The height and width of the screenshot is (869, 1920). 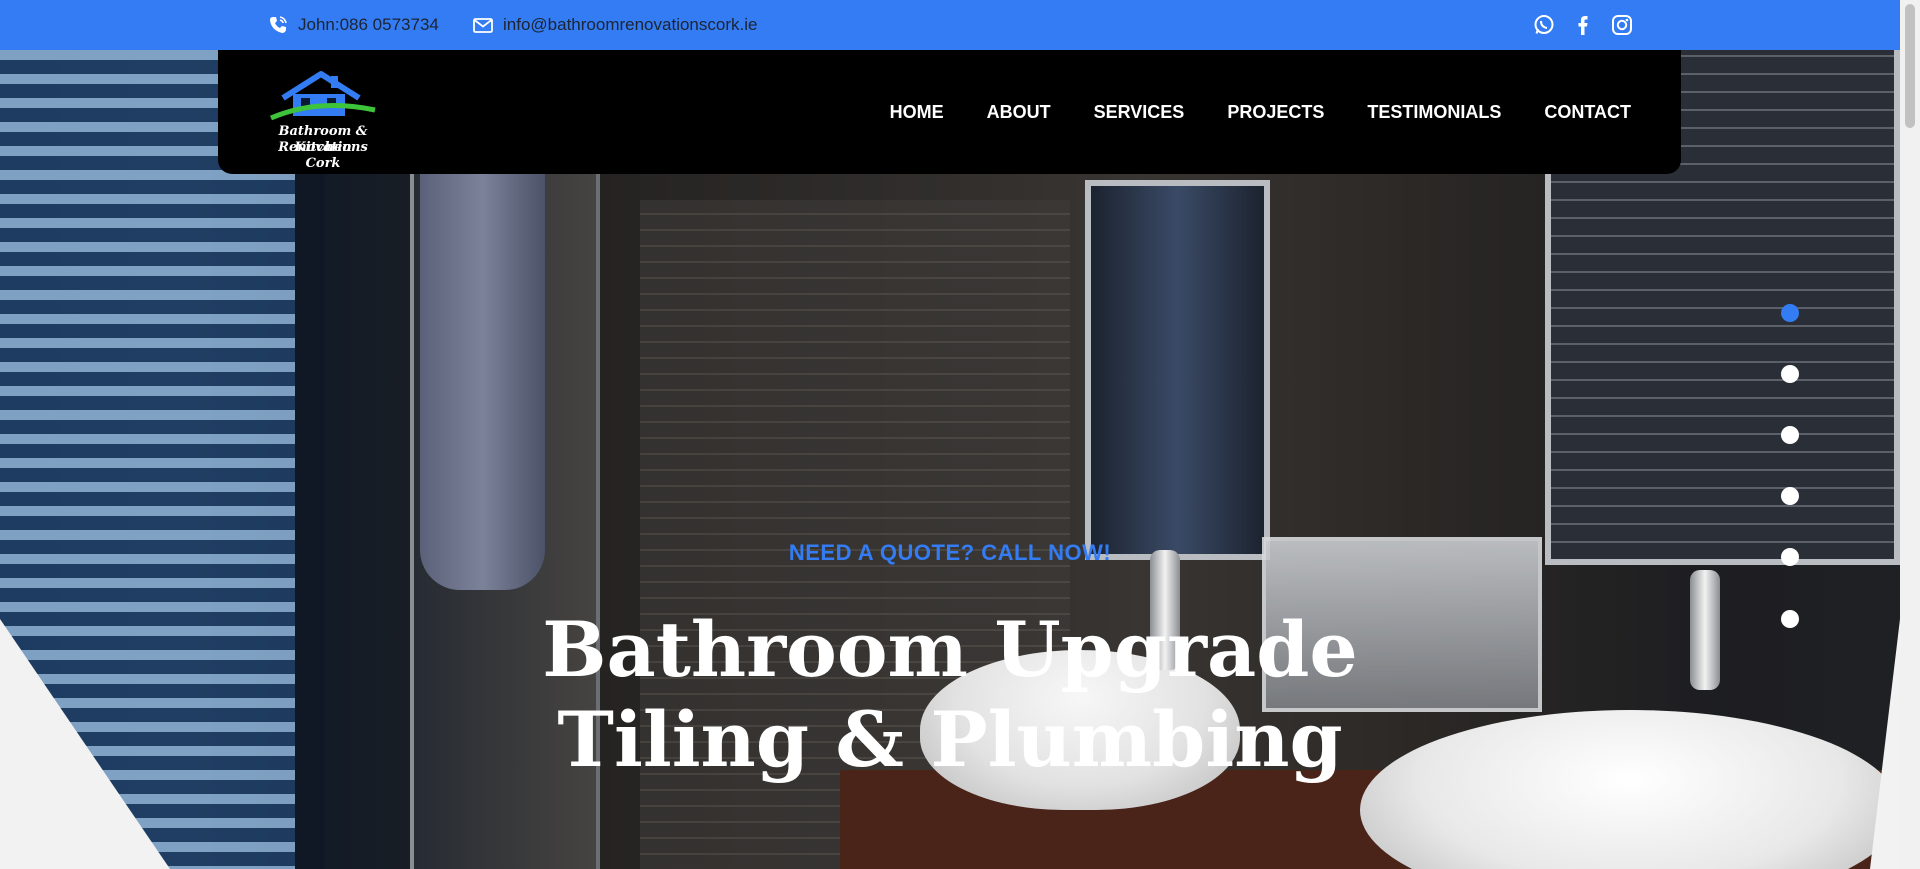 I want to click on hero-eyebrow-cta: NEED A QUOTE? CALL NOW!, so click(x=950, y=552).